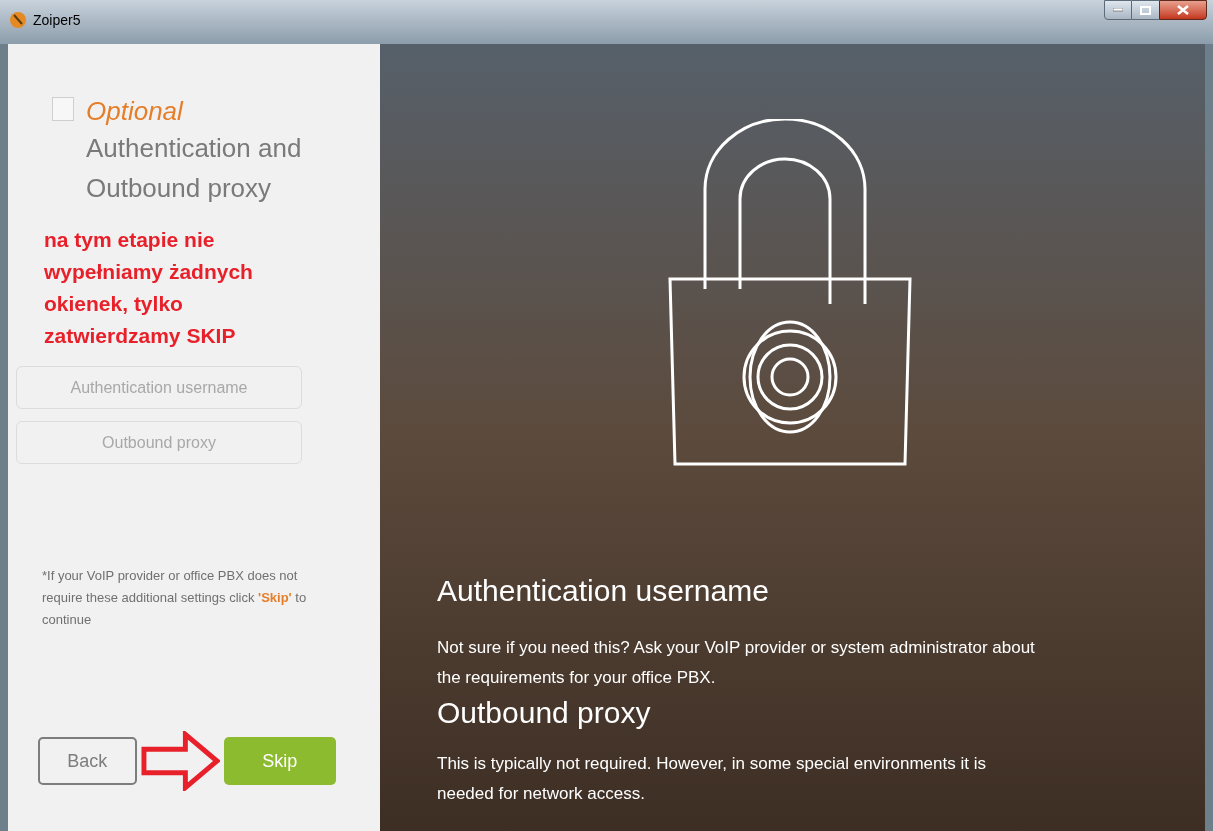  What do you see at coordinates (149, 288) in the screenshot?
I see `annotation-text: na tym etapie nie wypełniamy żadnych okienek, tylko zatwierdzamy SKIP` at bounding box center [149, 288].